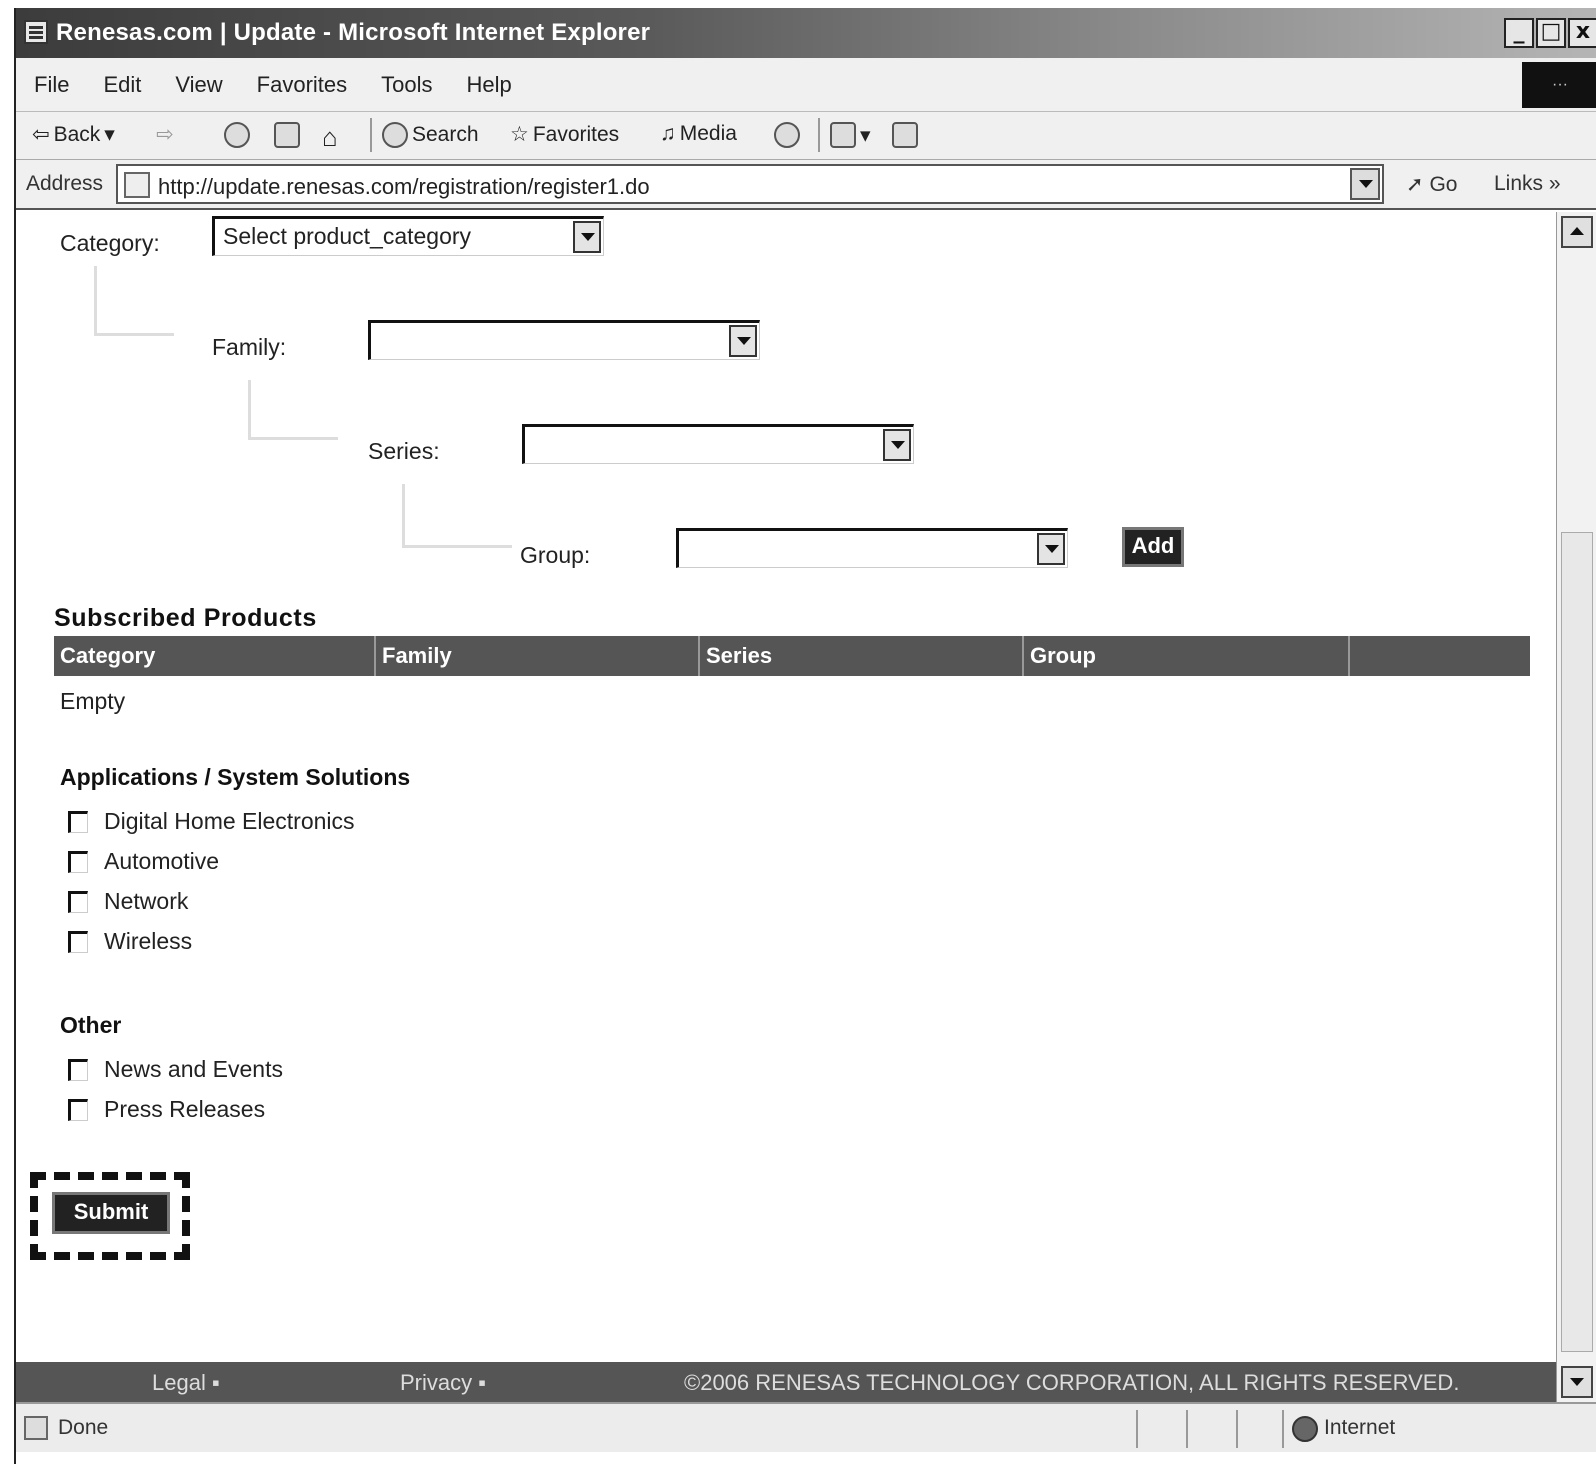  What do you see at coordinates (1360, 1427) in the screenshot?
I see `security-zone-text: Internet` at bounding box center [1360, 1427].